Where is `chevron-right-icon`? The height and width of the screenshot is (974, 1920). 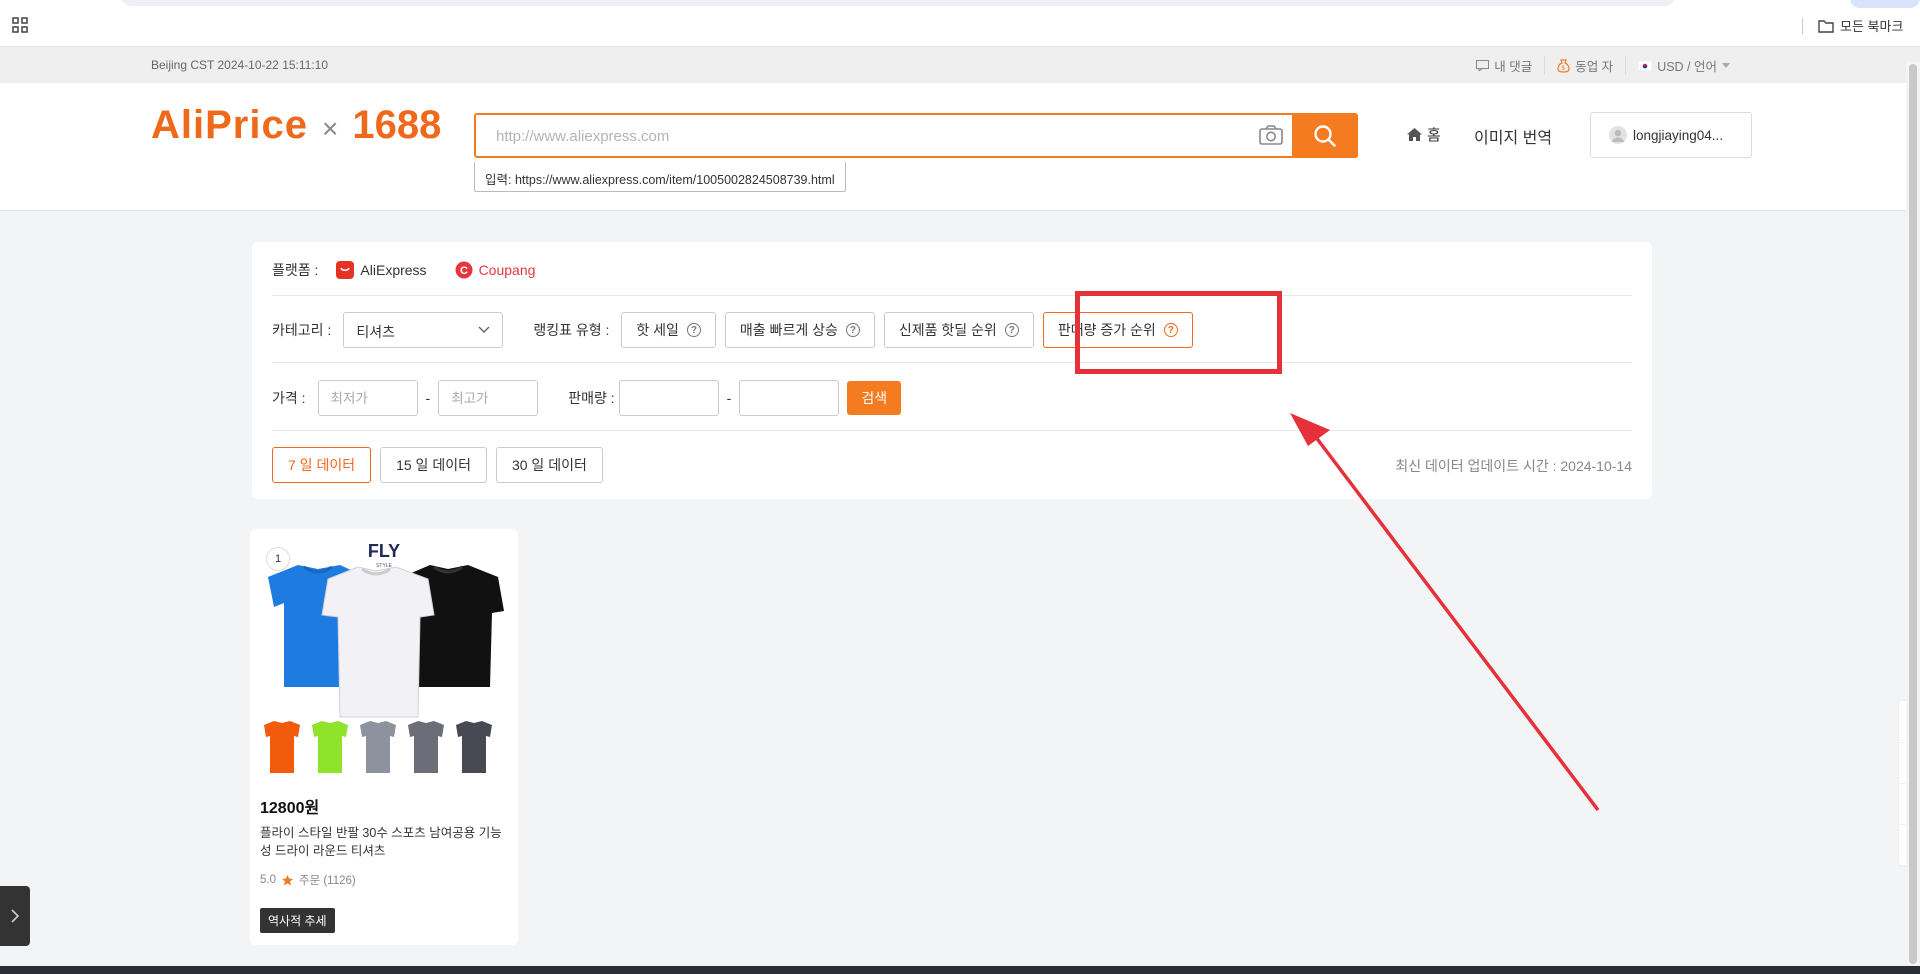
chevron-right-icon is located at coordinates (15, 916).